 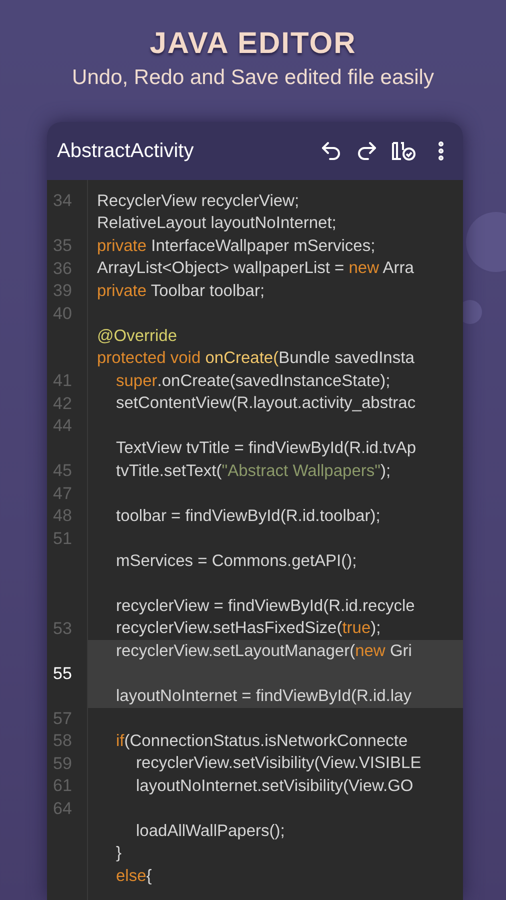 What do you see at coordinates (253, 44) in the screenshot?
I see `promo-title: JAVA EDITOR` at bounding box center [253, 44].